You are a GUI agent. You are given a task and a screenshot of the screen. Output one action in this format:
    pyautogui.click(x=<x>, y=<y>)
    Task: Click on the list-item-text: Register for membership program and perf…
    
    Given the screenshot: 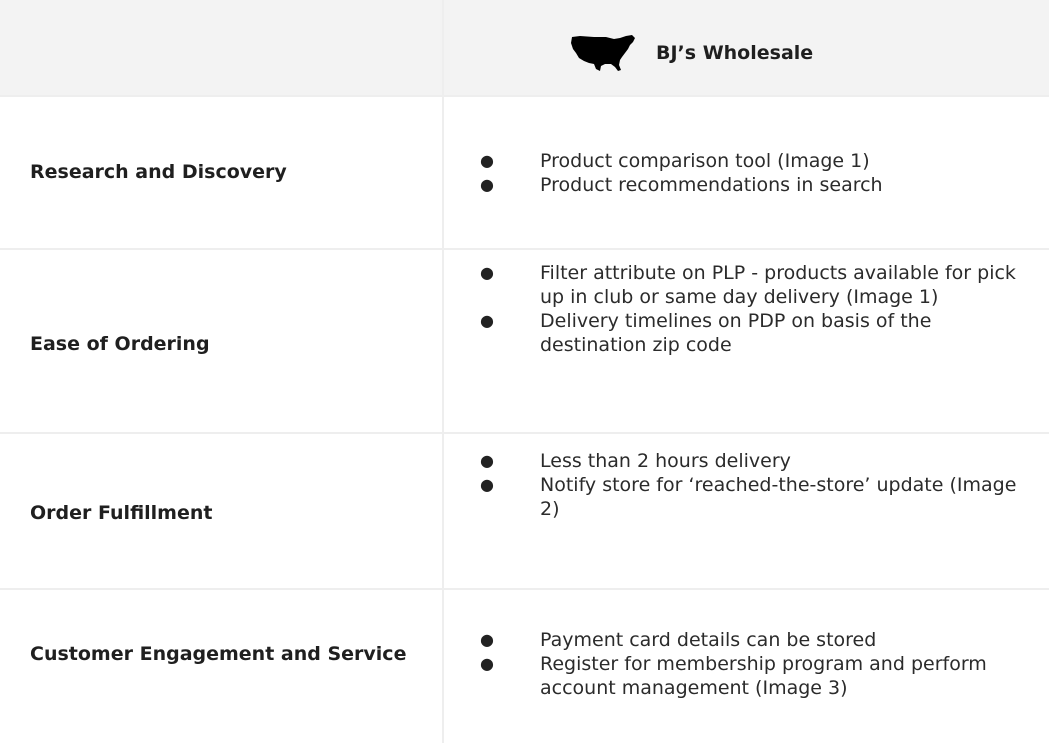 What is the action you would take?
    pyautogui.click(x=763, y=676)
    